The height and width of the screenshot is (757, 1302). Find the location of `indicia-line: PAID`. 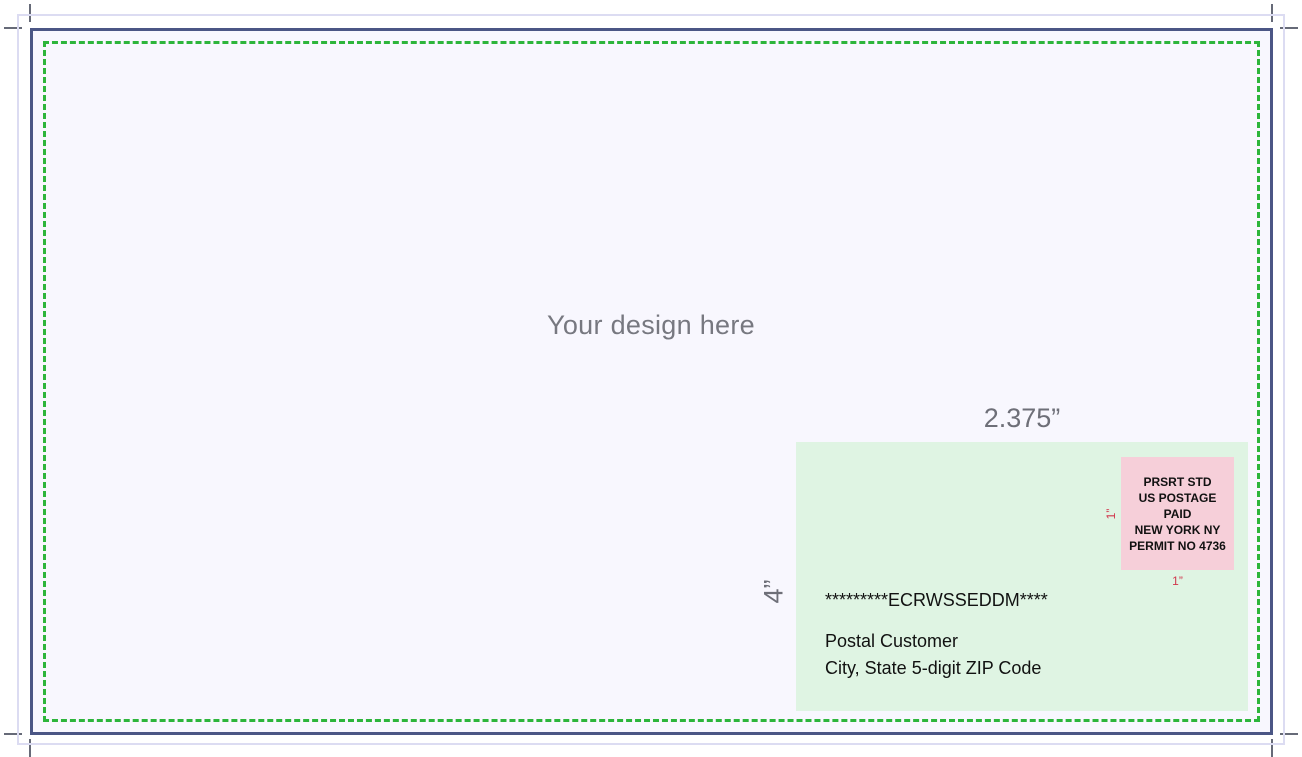

indicia-line: PAID is located at coordinates (1177, 513).